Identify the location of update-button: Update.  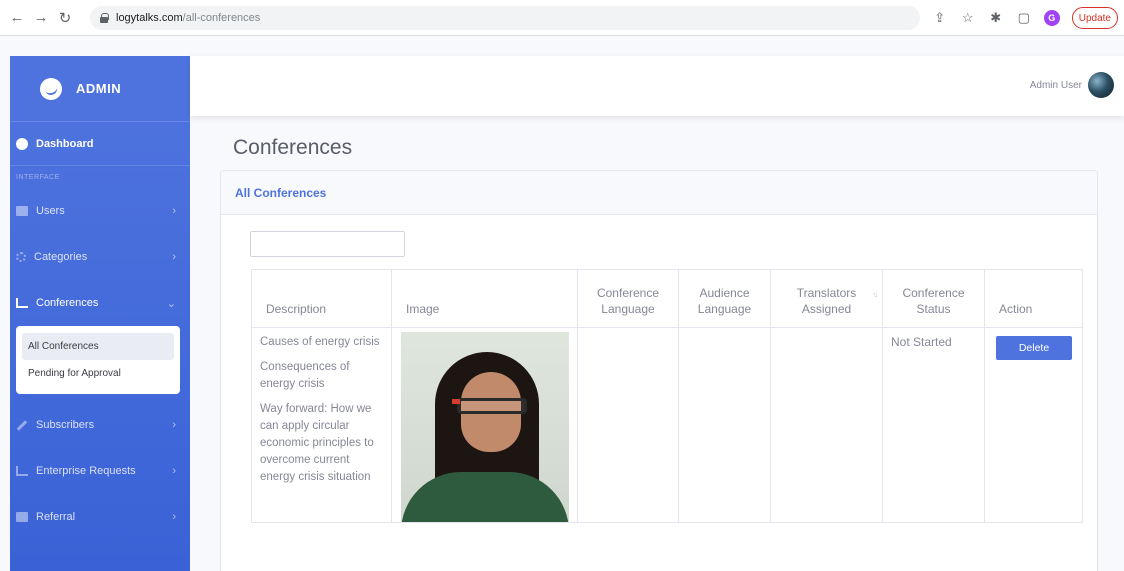
(1094, 18).